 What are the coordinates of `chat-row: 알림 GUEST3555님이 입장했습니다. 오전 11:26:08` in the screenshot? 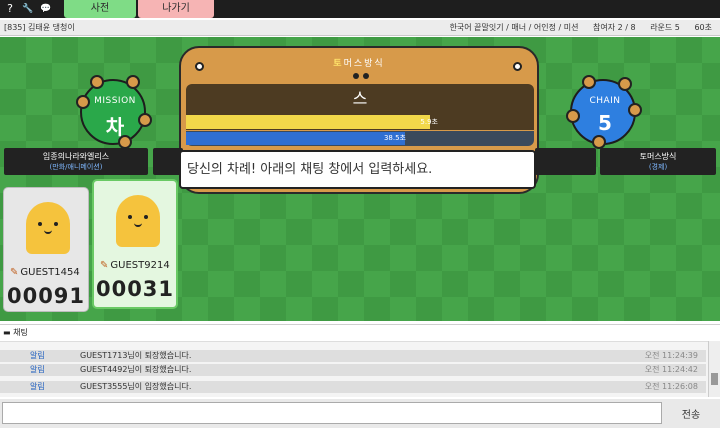 It's located at (353, 387).